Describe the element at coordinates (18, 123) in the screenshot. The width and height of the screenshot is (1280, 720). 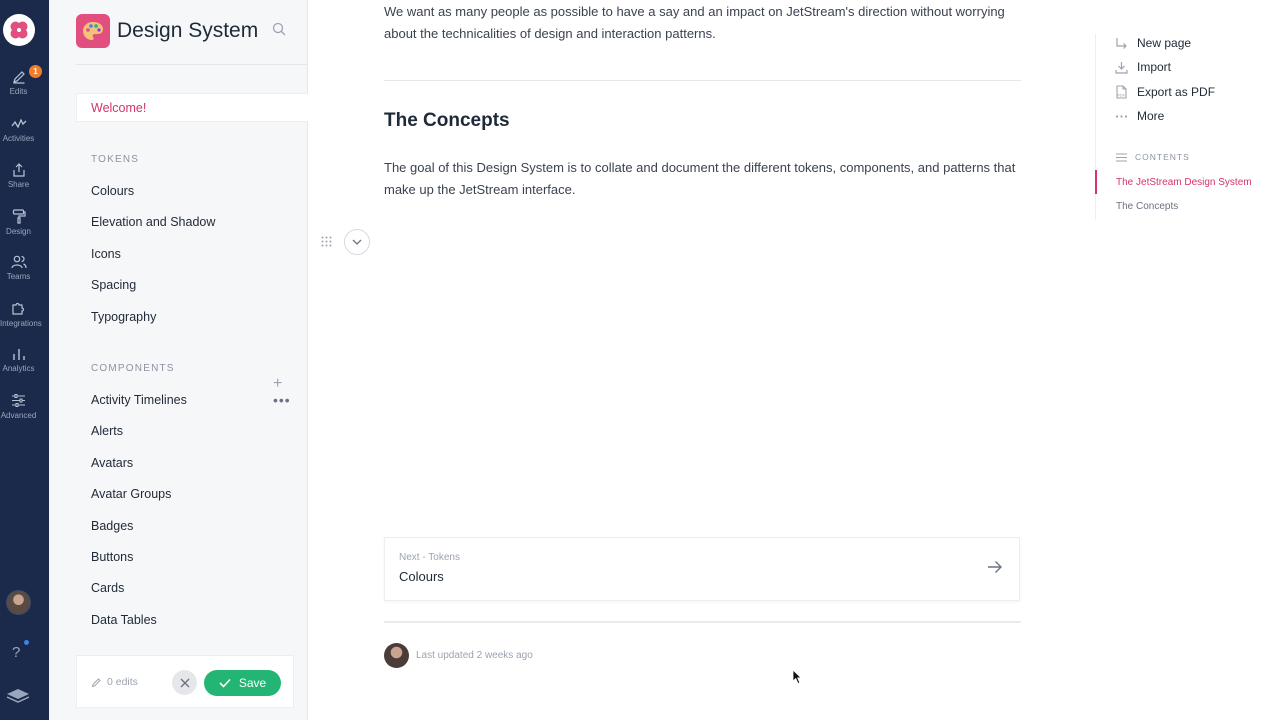
I see `activity-icon` at that location.